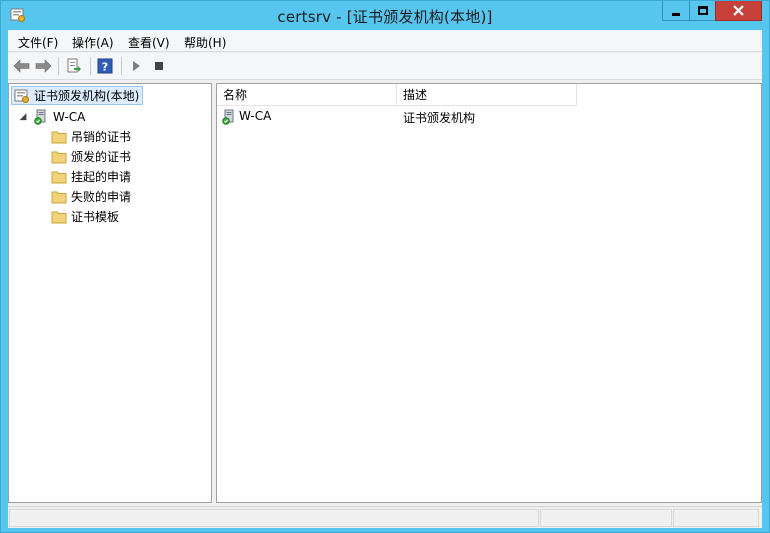 The image size is (770, 533). I want to click on tree-node-root: 证书颁发机构(本地), so click(77, 95).